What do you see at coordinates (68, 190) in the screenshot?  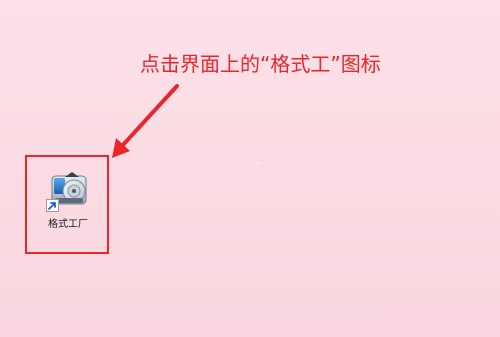 I see `format-factory-app-icon` at bounding box center [68, 190].